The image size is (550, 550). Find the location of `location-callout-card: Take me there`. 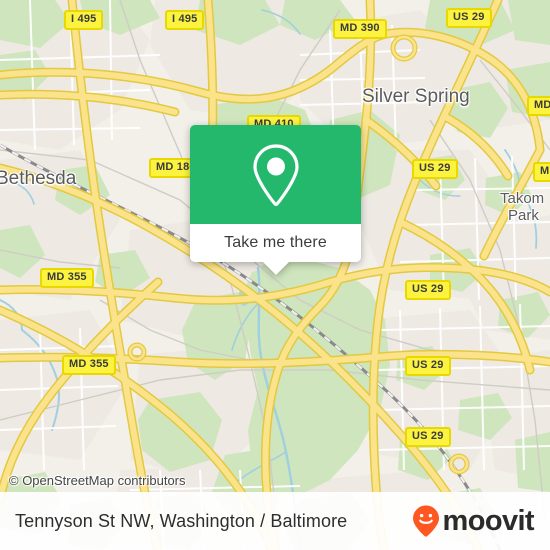

location-callout-card: Take me there is located at coordinates (275, 200).